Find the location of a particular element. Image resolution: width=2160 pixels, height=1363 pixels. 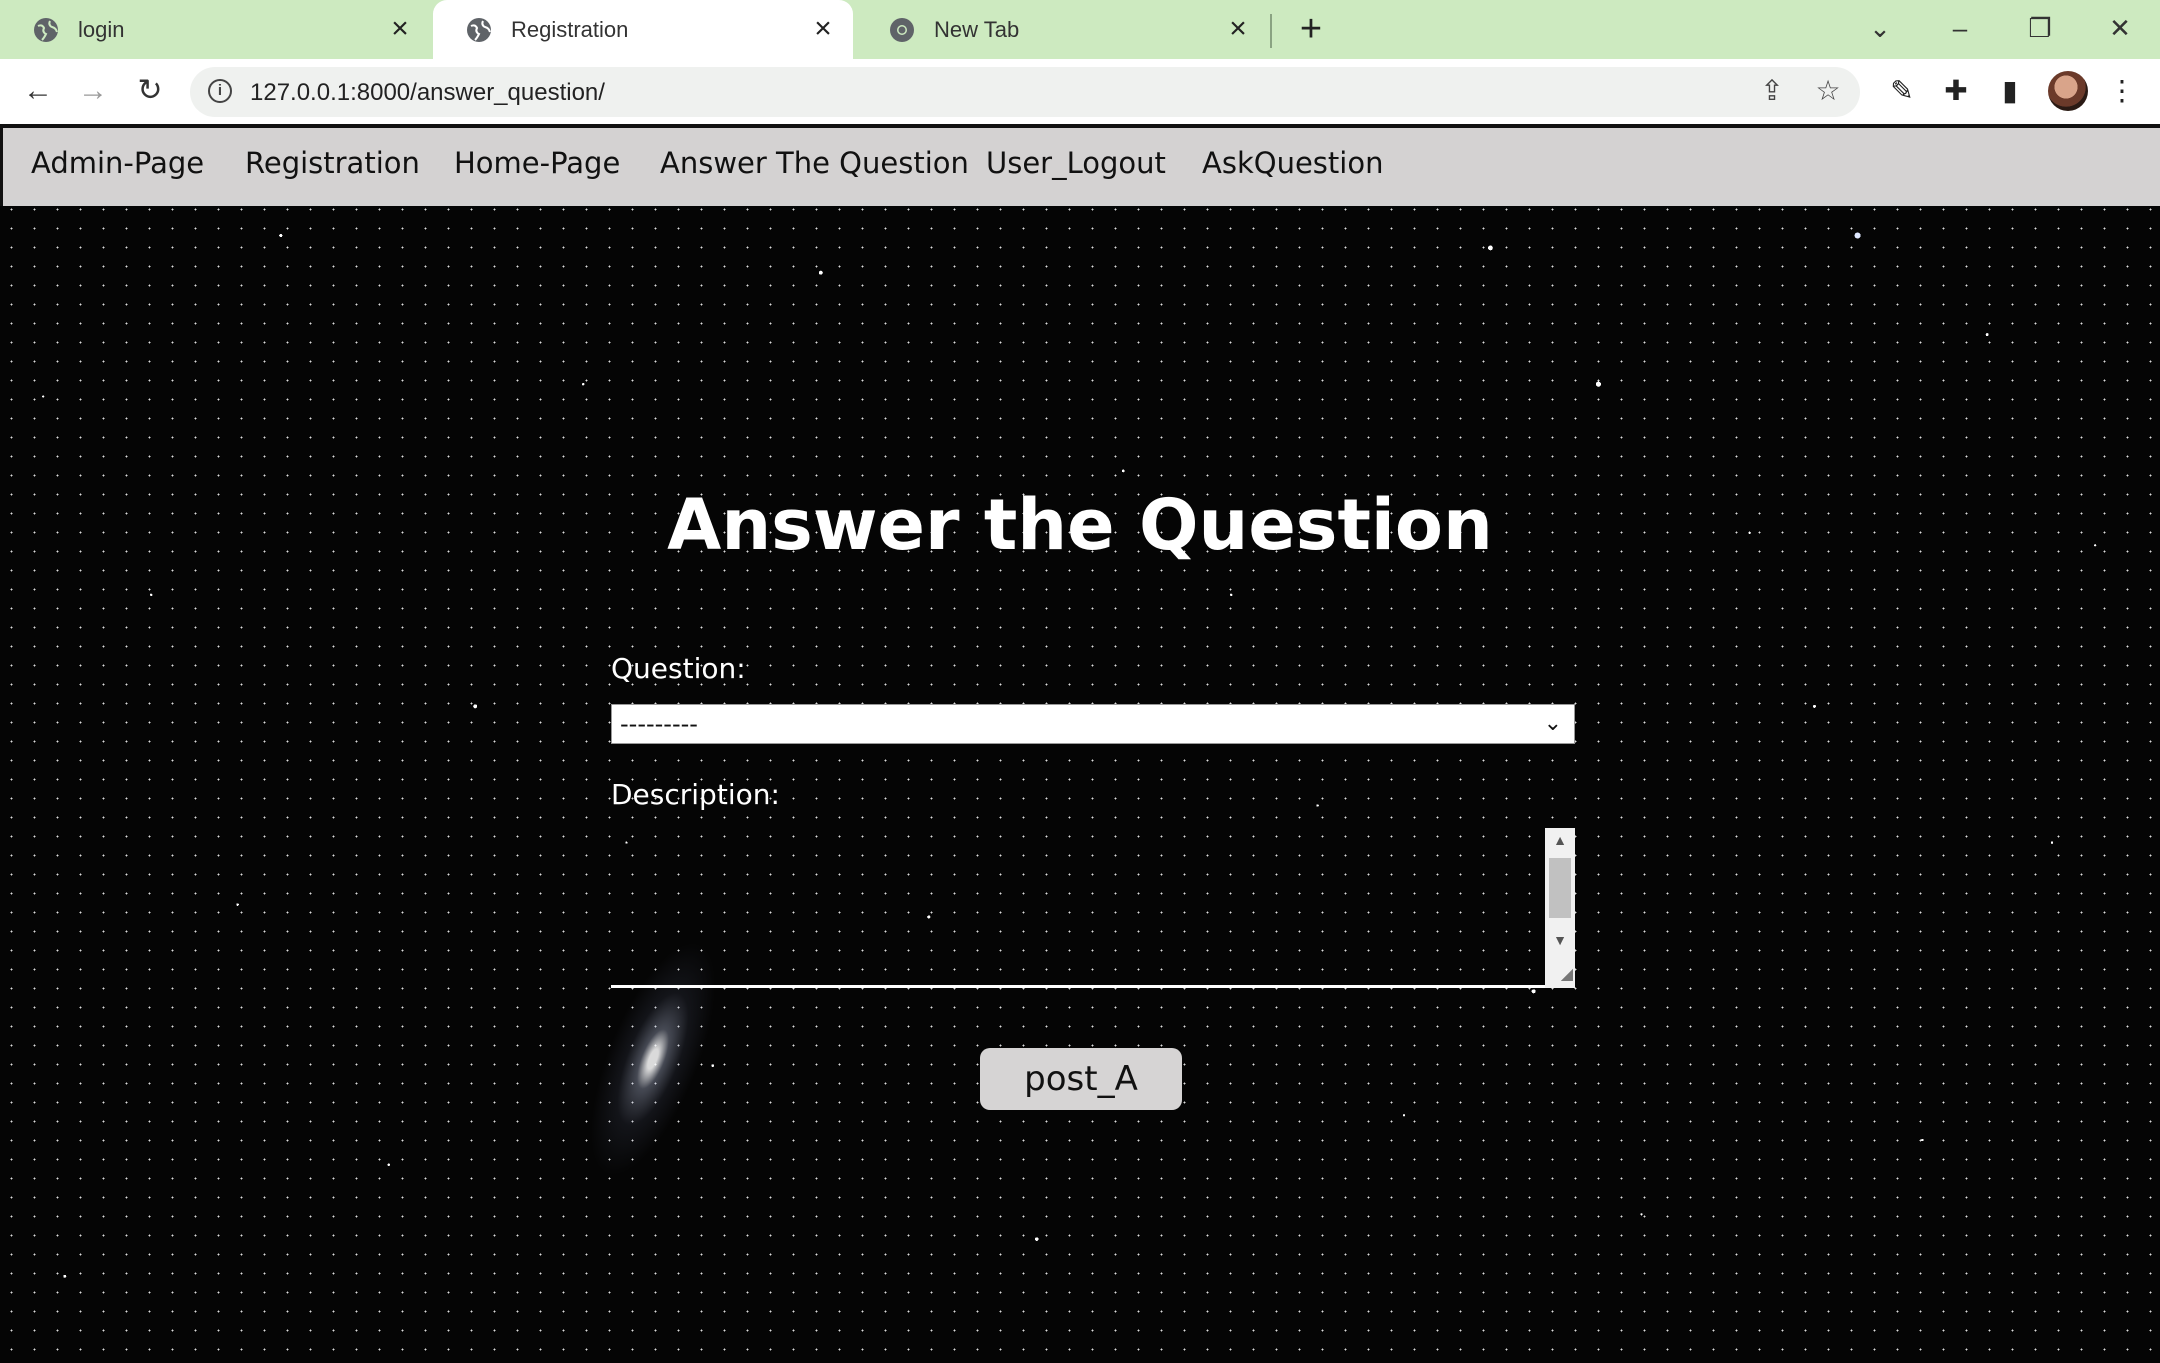

side-panel-icon: ▮ is located at coordinates (2010, 91).